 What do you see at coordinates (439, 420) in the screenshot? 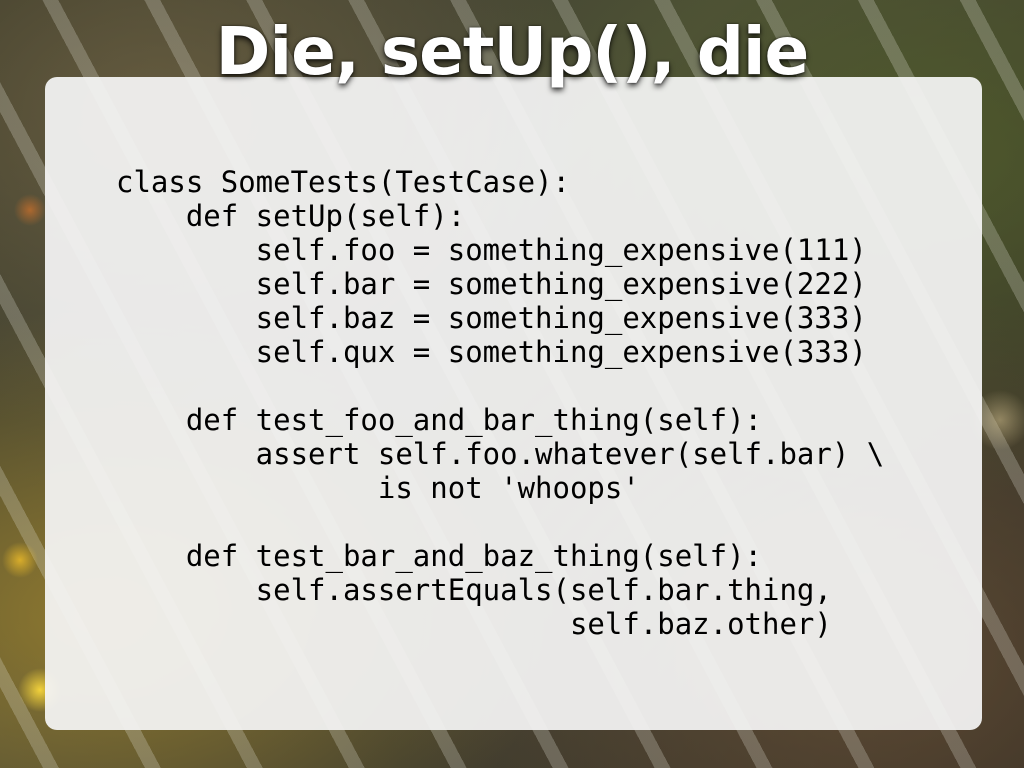
I see `code-line: def test_foo_and_bar_thing(self):` at bounding box center [439, 420].